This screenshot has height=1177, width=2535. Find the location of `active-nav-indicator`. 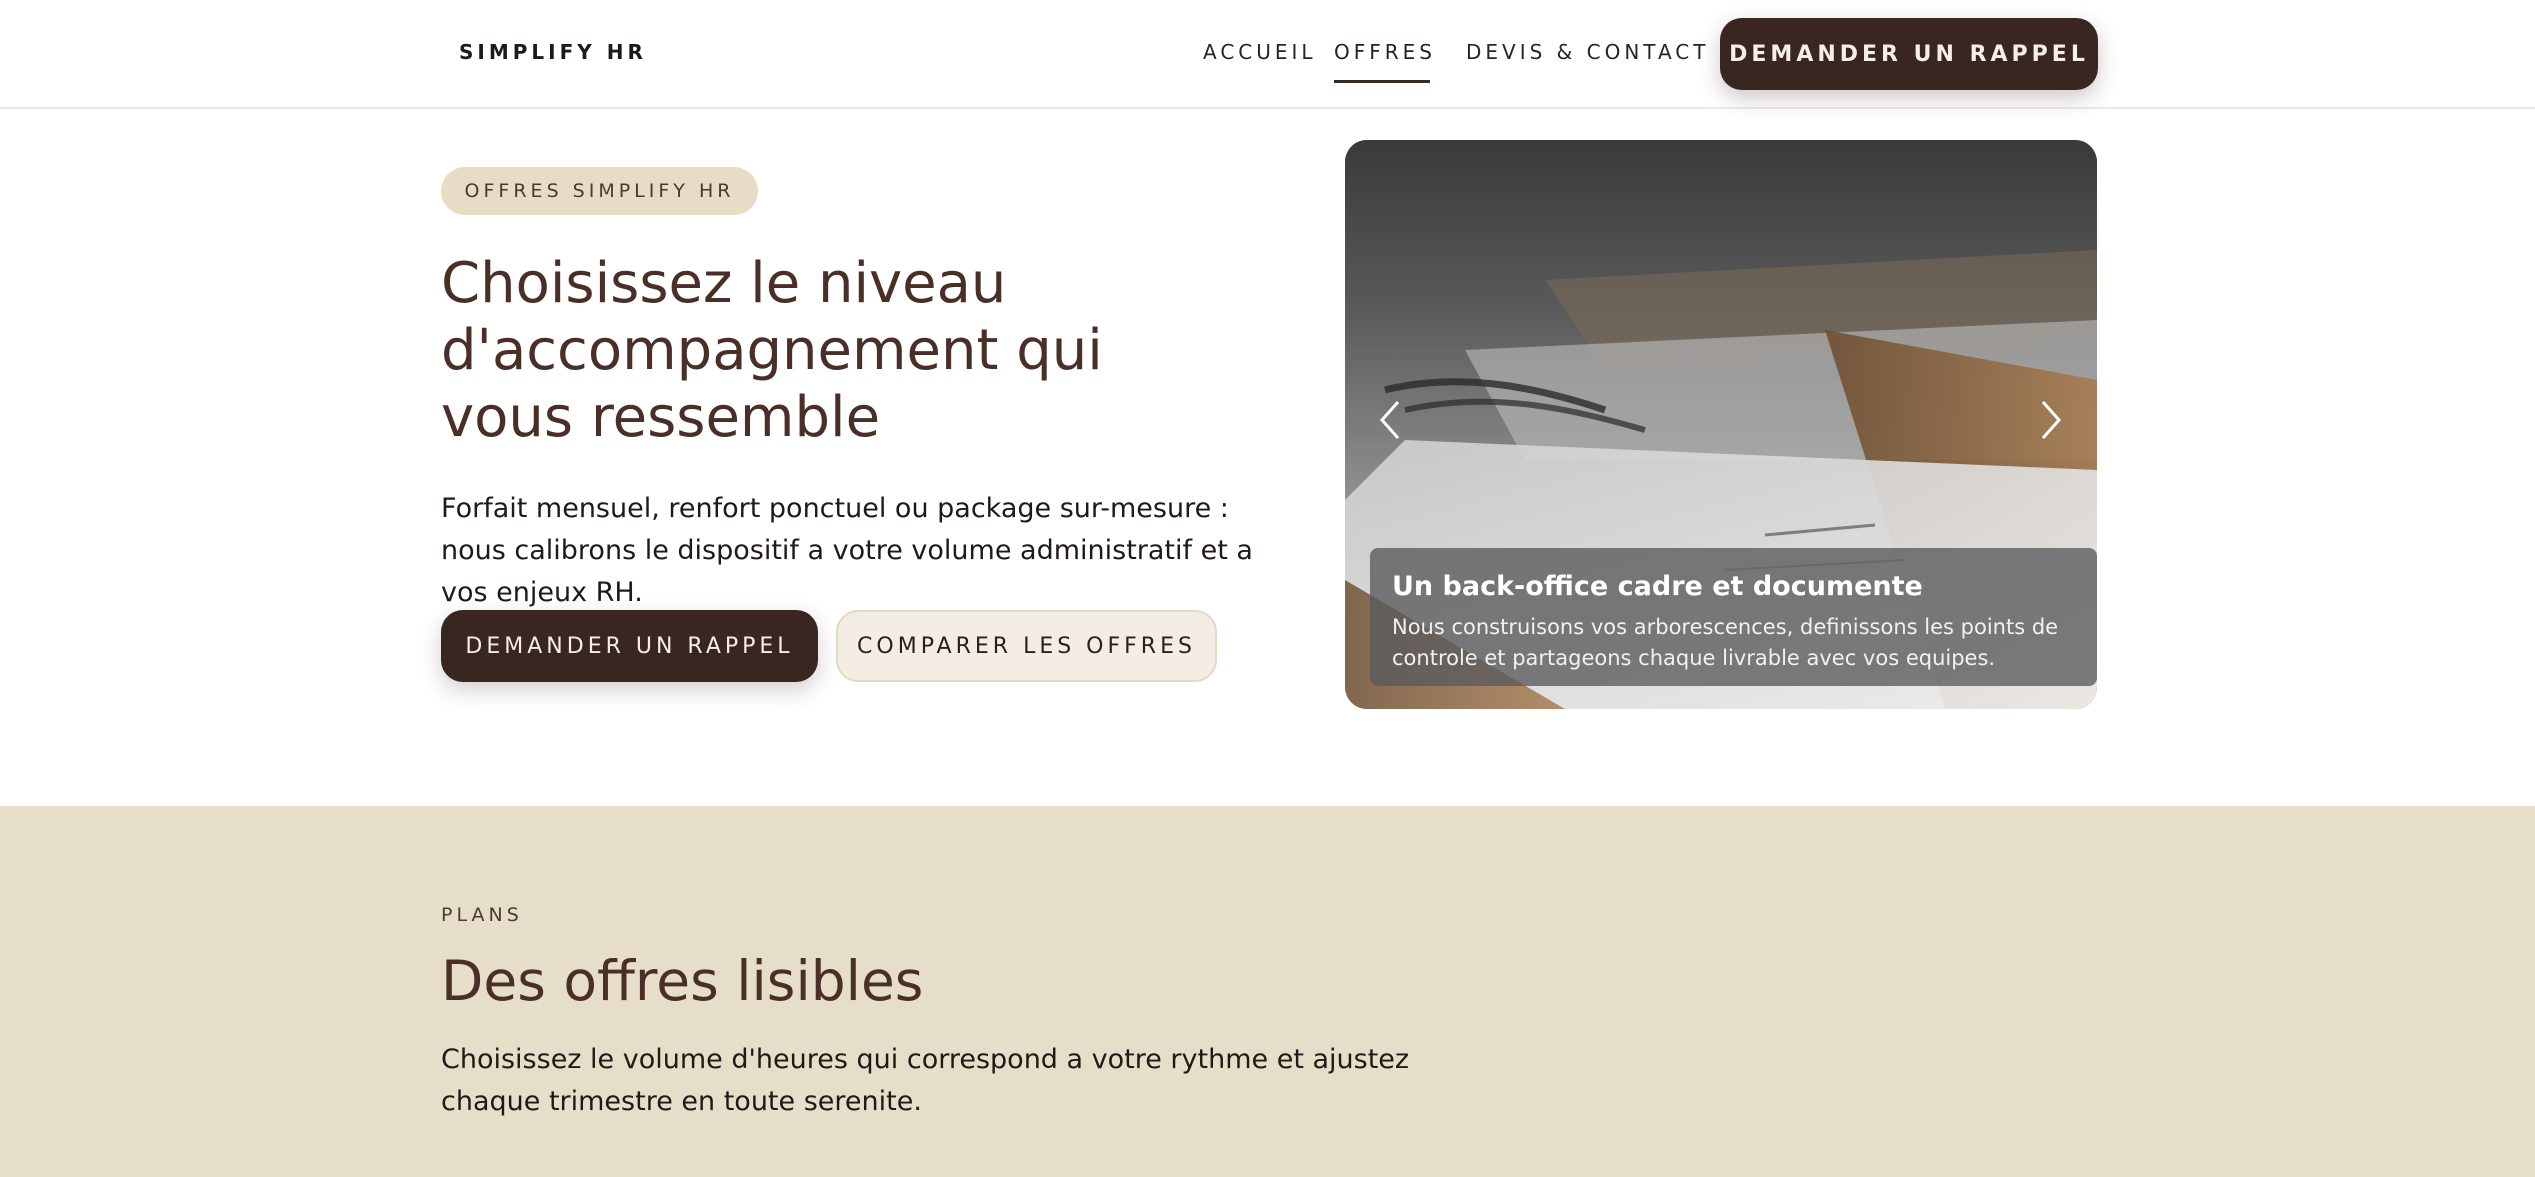

active-nav-indicator is located at coordinates (1382, 81).